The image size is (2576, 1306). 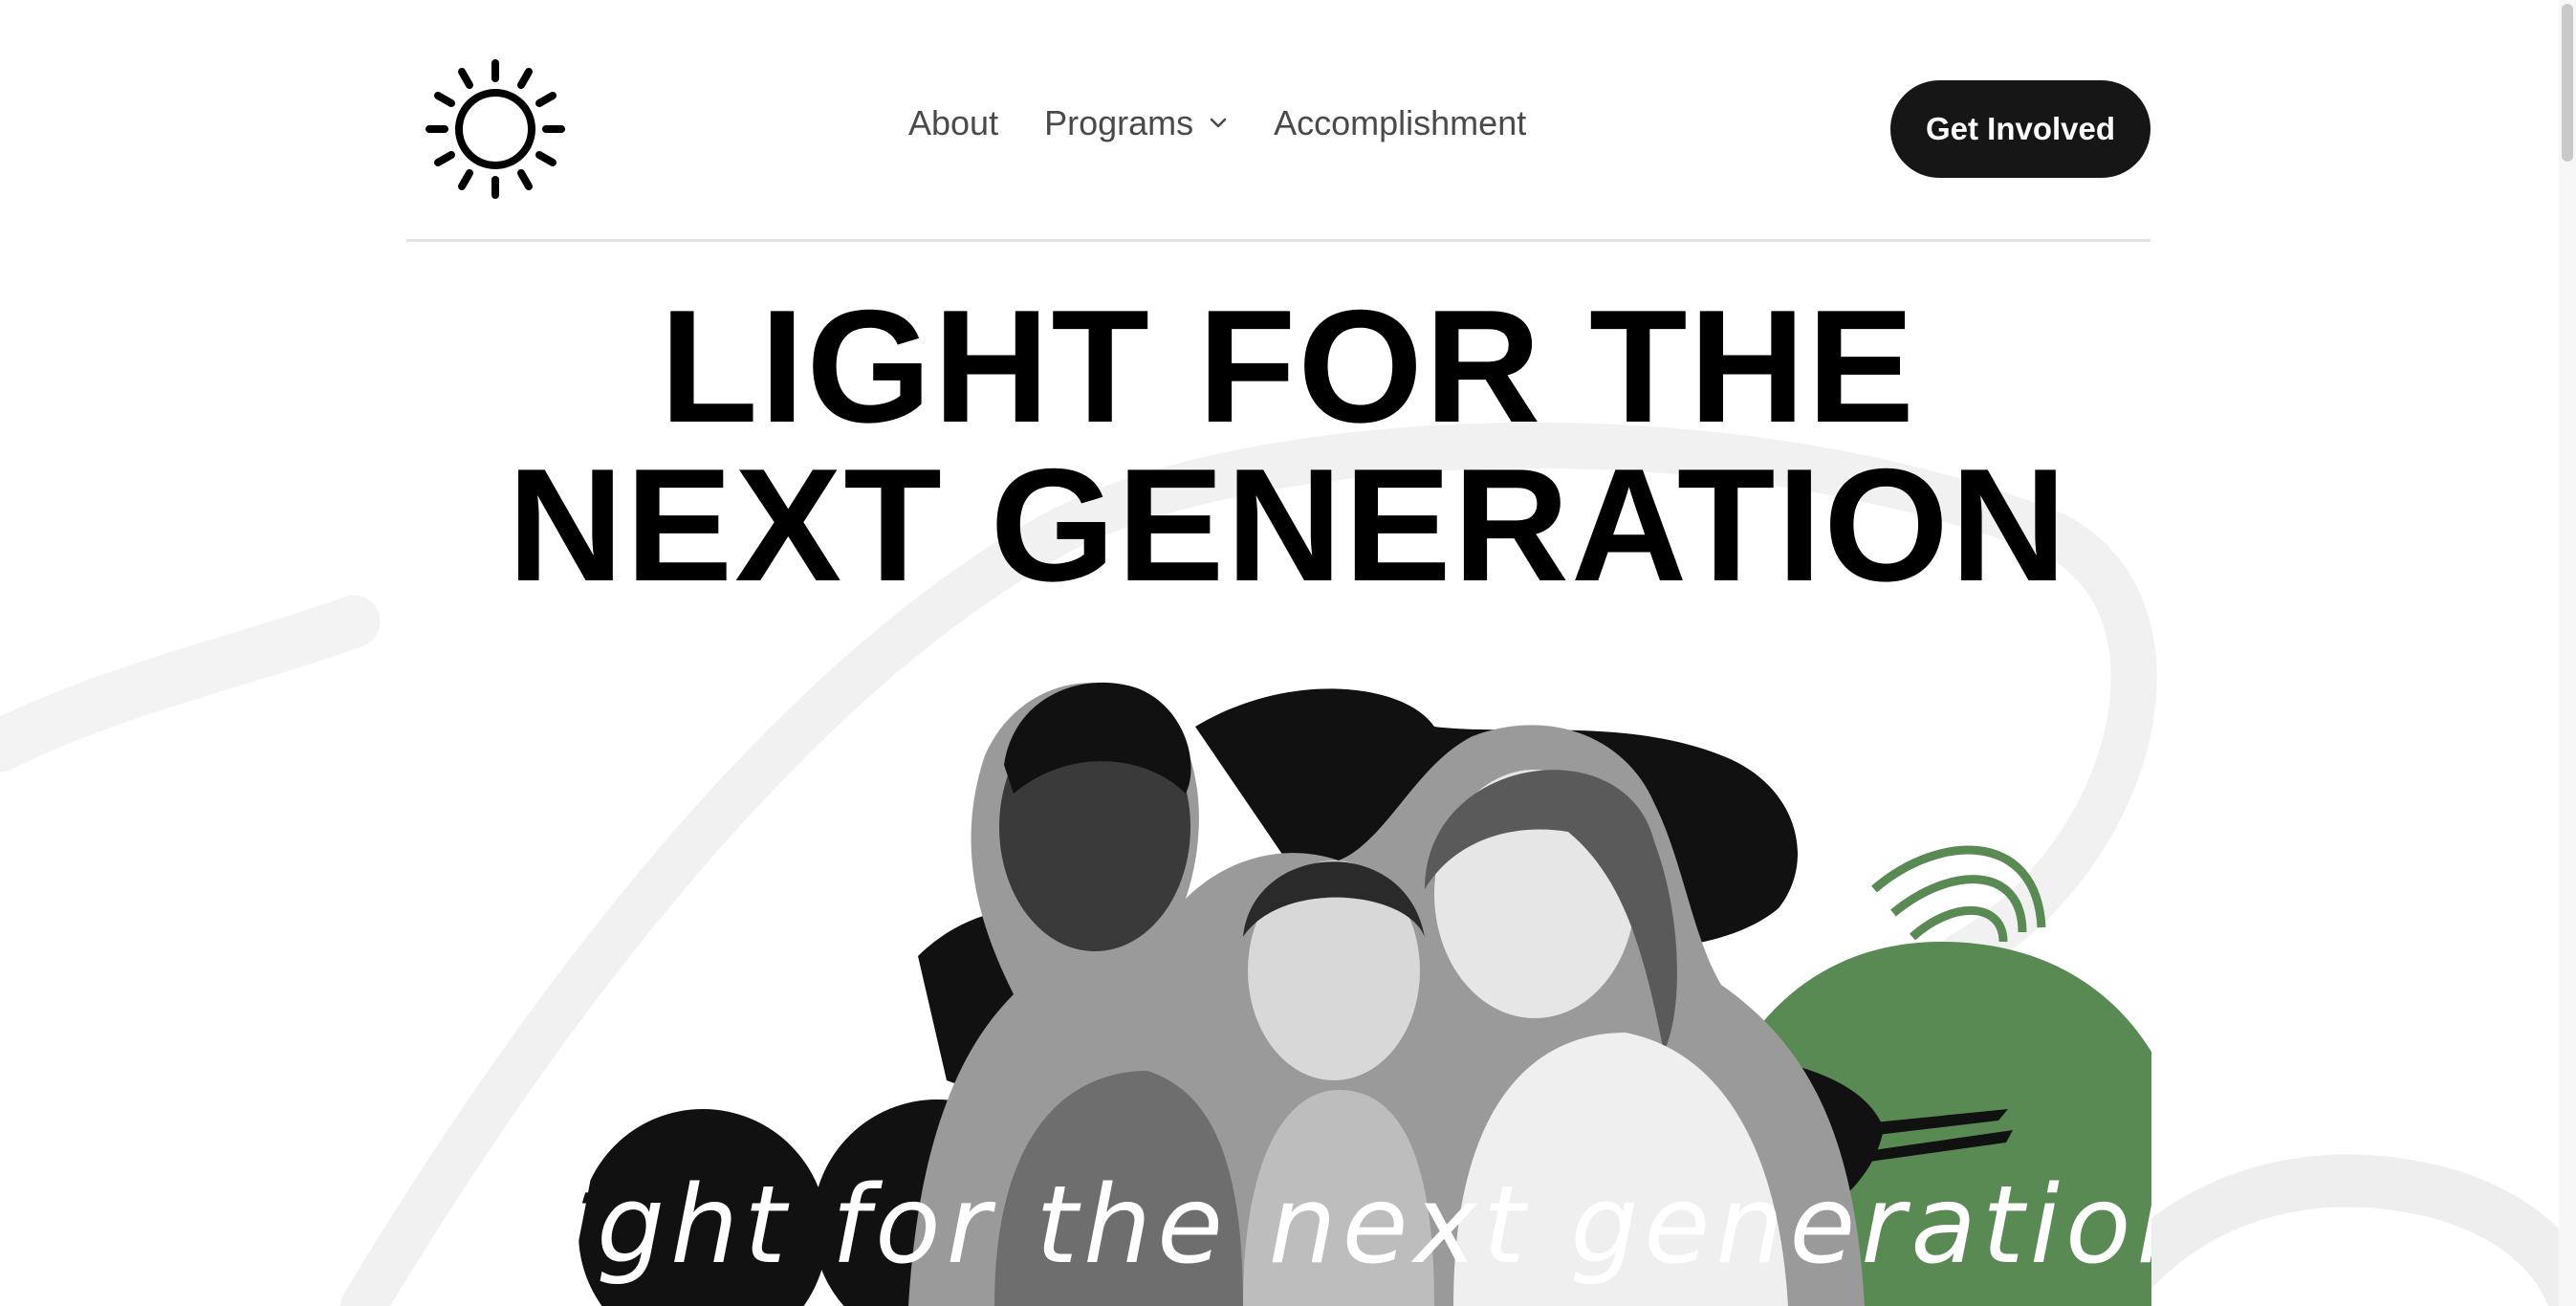 I want to click on green-arcs-decoration, so click(x=1958, y=894).